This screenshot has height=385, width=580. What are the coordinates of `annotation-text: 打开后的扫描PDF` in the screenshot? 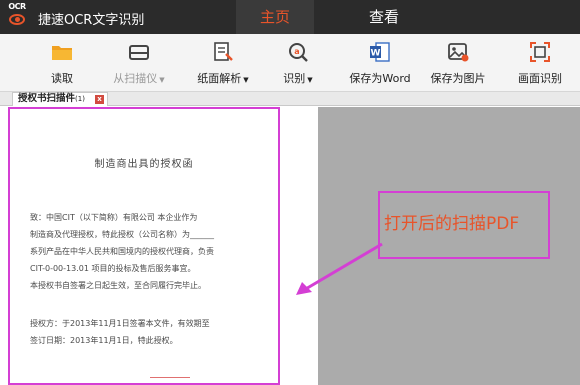 It's located at (452, 224).